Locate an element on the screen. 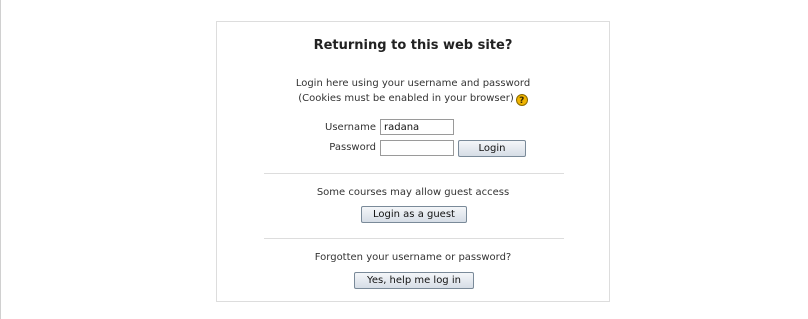 The height and width of the screenshot is (319, 808). login-button: Login is located at coordinates (492, 148).